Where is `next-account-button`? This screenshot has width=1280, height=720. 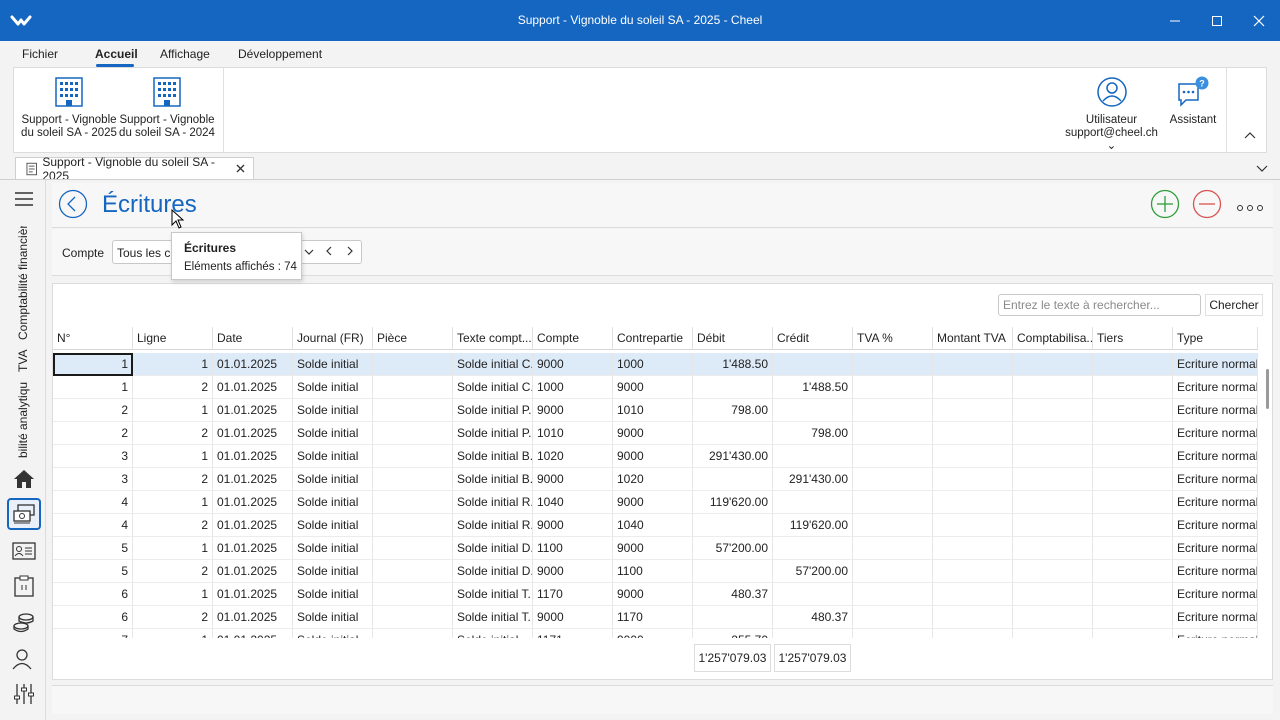
next-account-button is located at coordinates (350, 252).